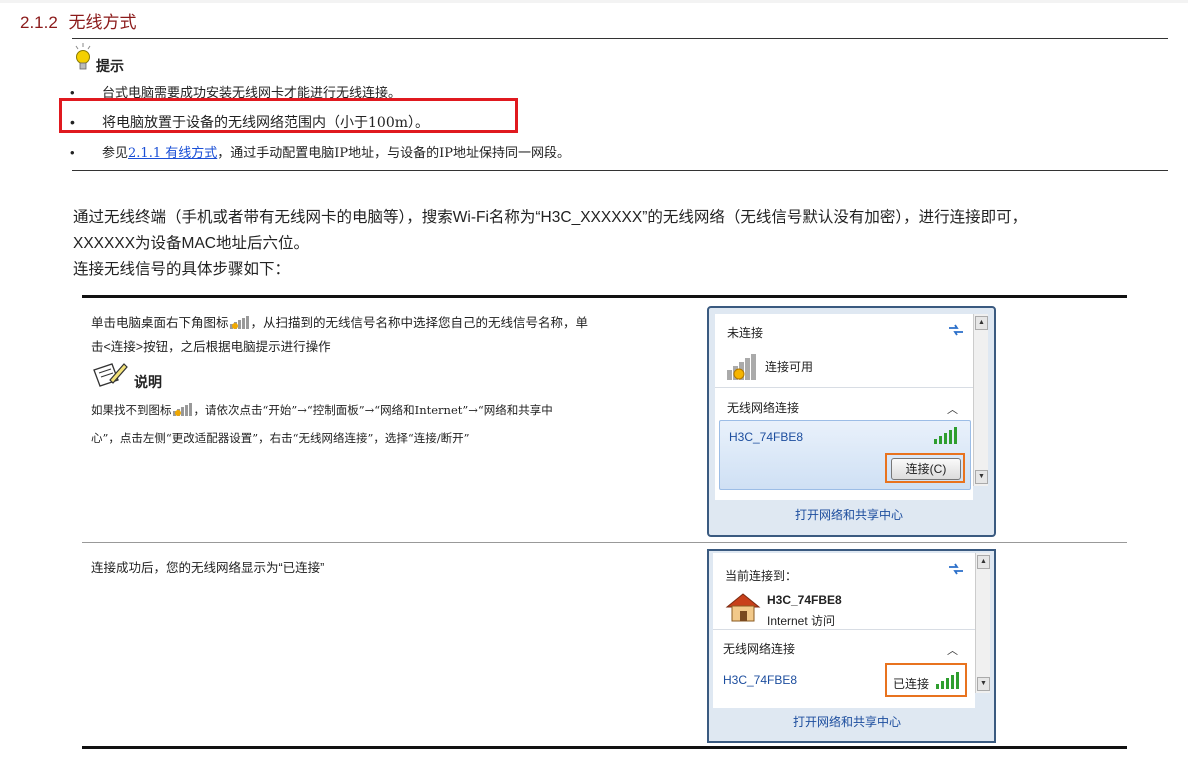 This screenshot has height=766, width=1188. What do you see at coordinates (604, 542) in the screenshot?
I see `table-row-divider` at bounding box center [604, 542].